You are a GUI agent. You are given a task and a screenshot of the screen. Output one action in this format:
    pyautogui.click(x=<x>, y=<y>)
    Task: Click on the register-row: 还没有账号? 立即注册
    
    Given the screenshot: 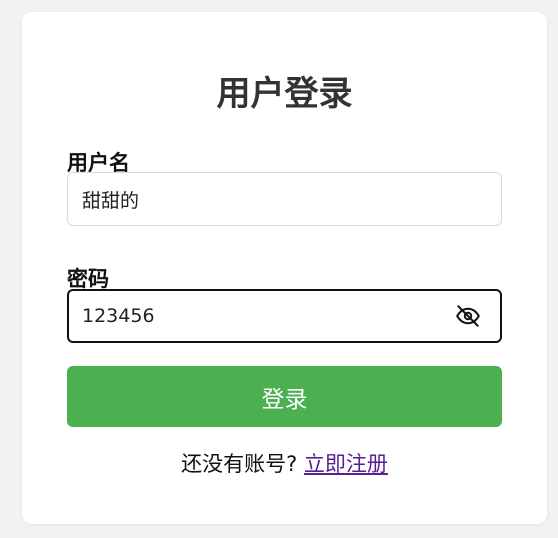 What is the action you would take?
    pyautogui.click(x=284, y=464)
    